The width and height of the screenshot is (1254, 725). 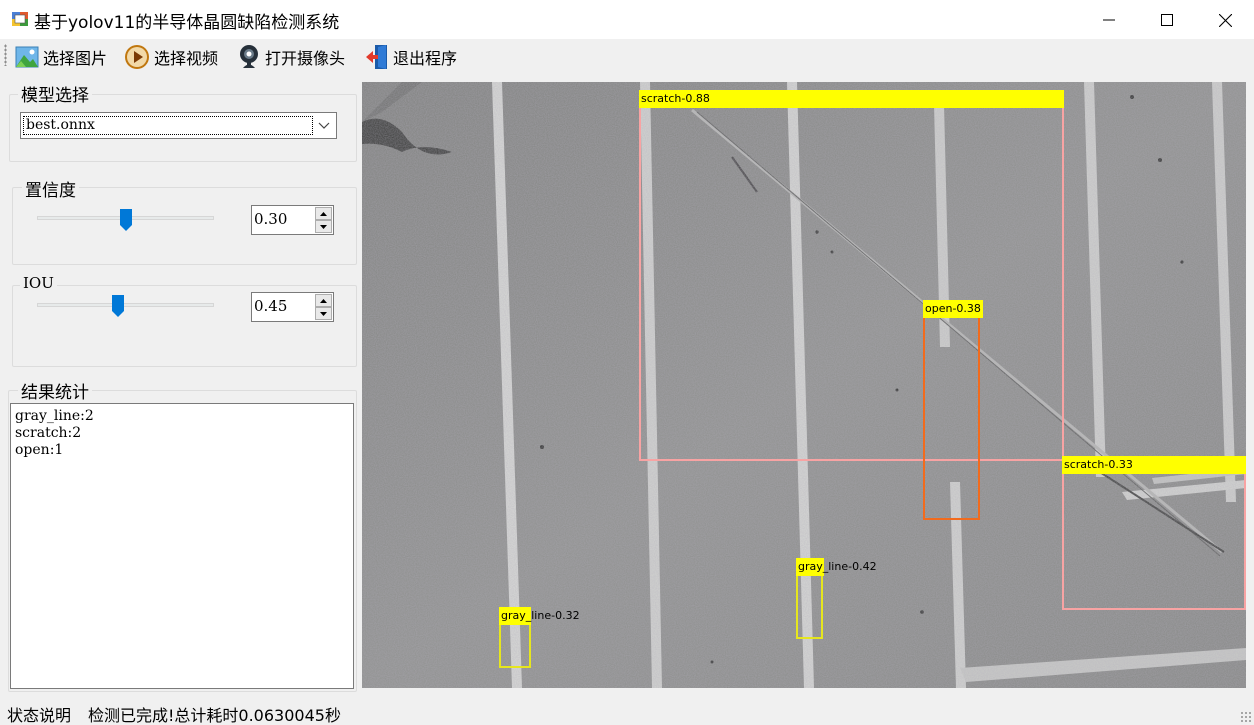 I want to click on minimize-icon, so click(x=1109, y=20).